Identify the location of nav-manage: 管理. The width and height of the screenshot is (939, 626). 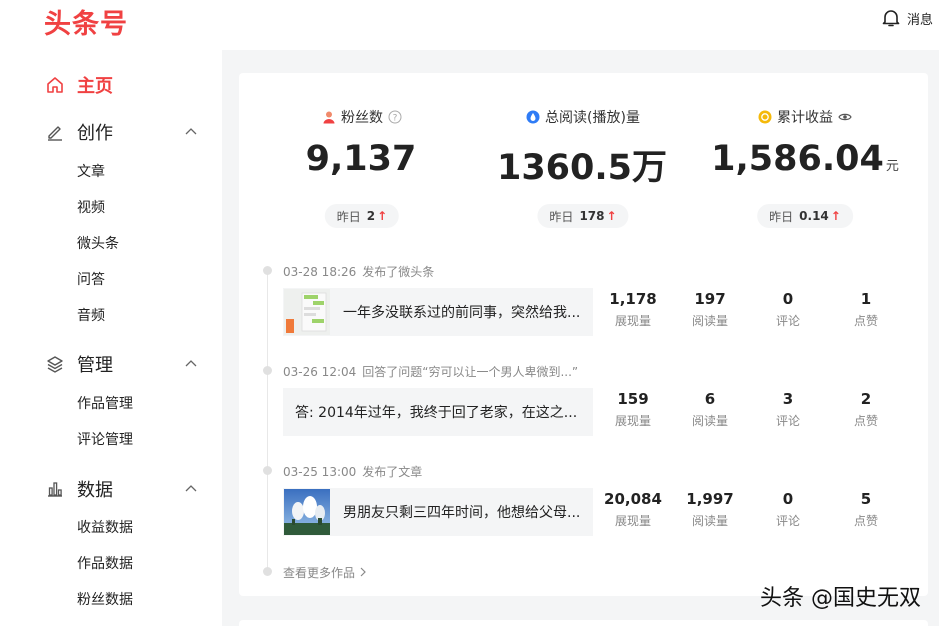
(126, 364).